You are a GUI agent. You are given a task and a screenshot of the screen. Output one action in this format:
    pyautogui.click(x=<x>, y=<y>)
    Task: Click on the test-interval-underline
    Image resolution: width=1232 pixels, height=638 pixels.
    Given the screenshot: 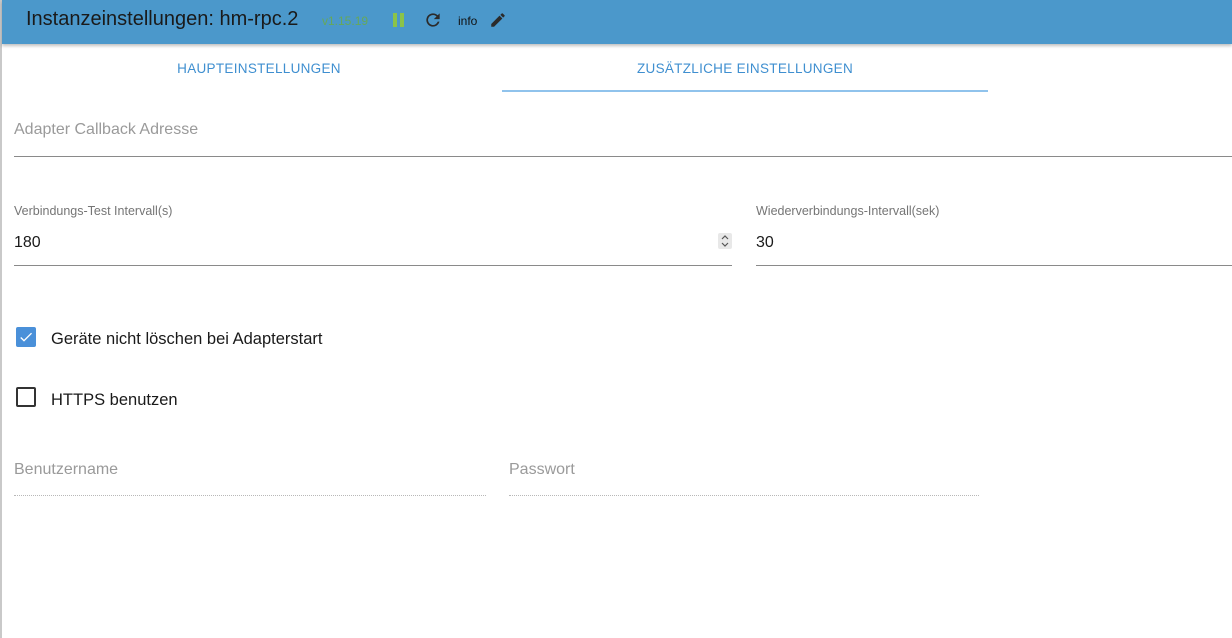 What is the action you would take?
    pyautogui.click(x=373, y=265)
    